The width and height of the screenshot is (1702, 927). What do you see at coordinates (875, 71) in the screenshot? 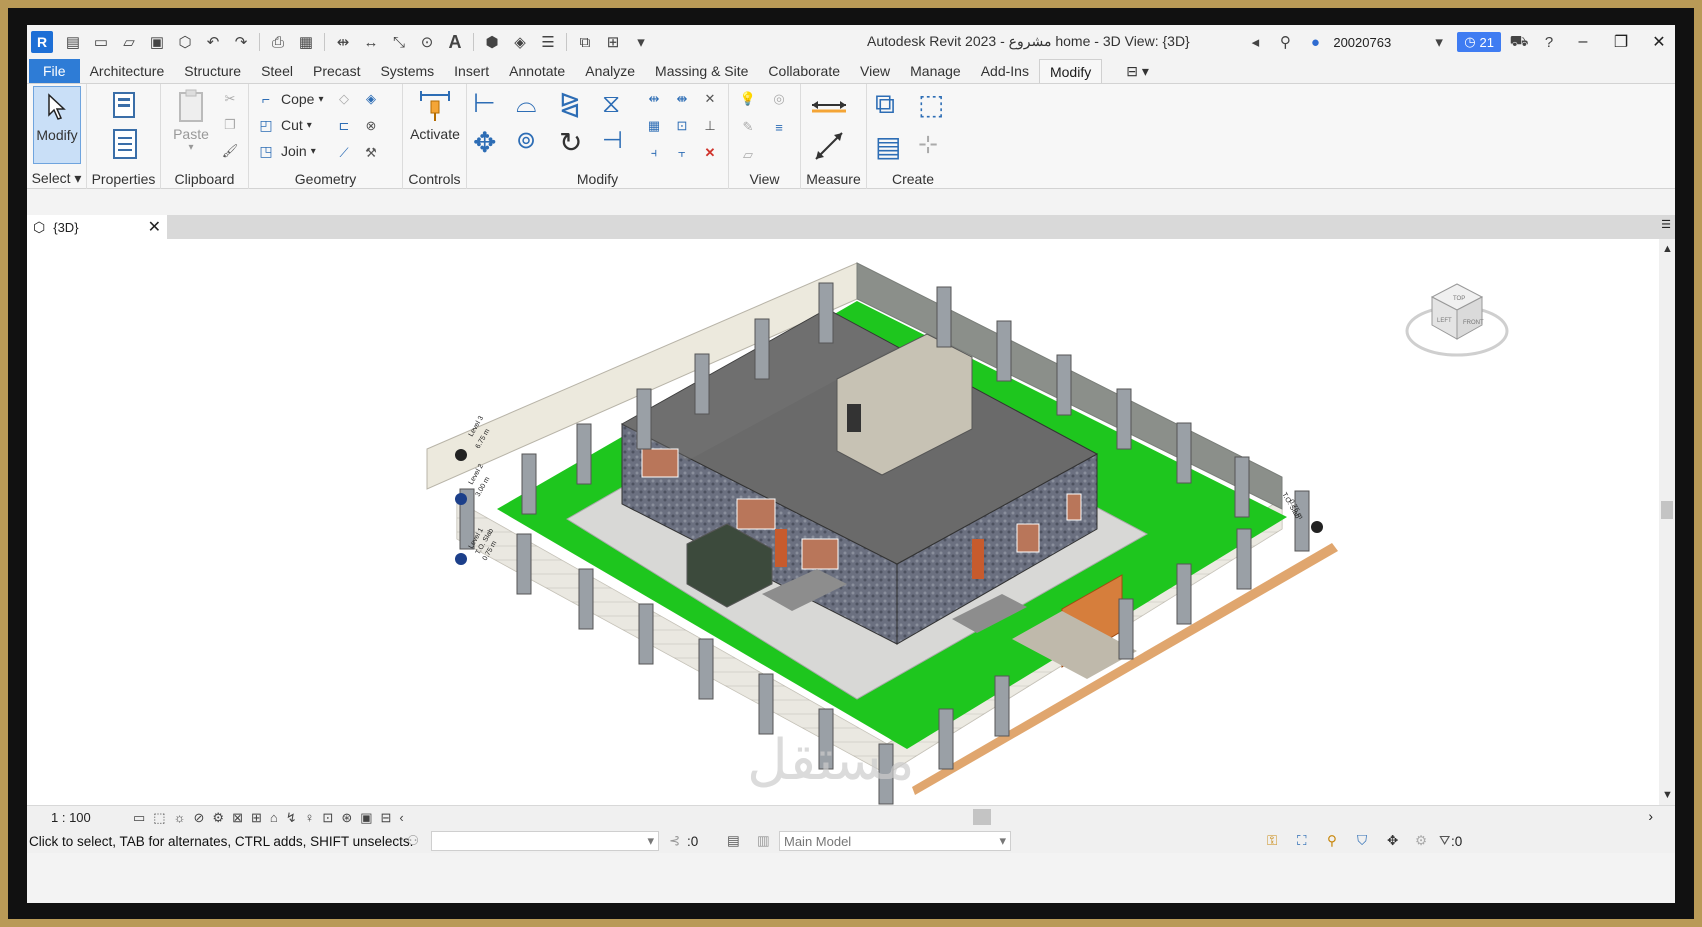
I see `tab-view: View` at bounding box center [875, 71].